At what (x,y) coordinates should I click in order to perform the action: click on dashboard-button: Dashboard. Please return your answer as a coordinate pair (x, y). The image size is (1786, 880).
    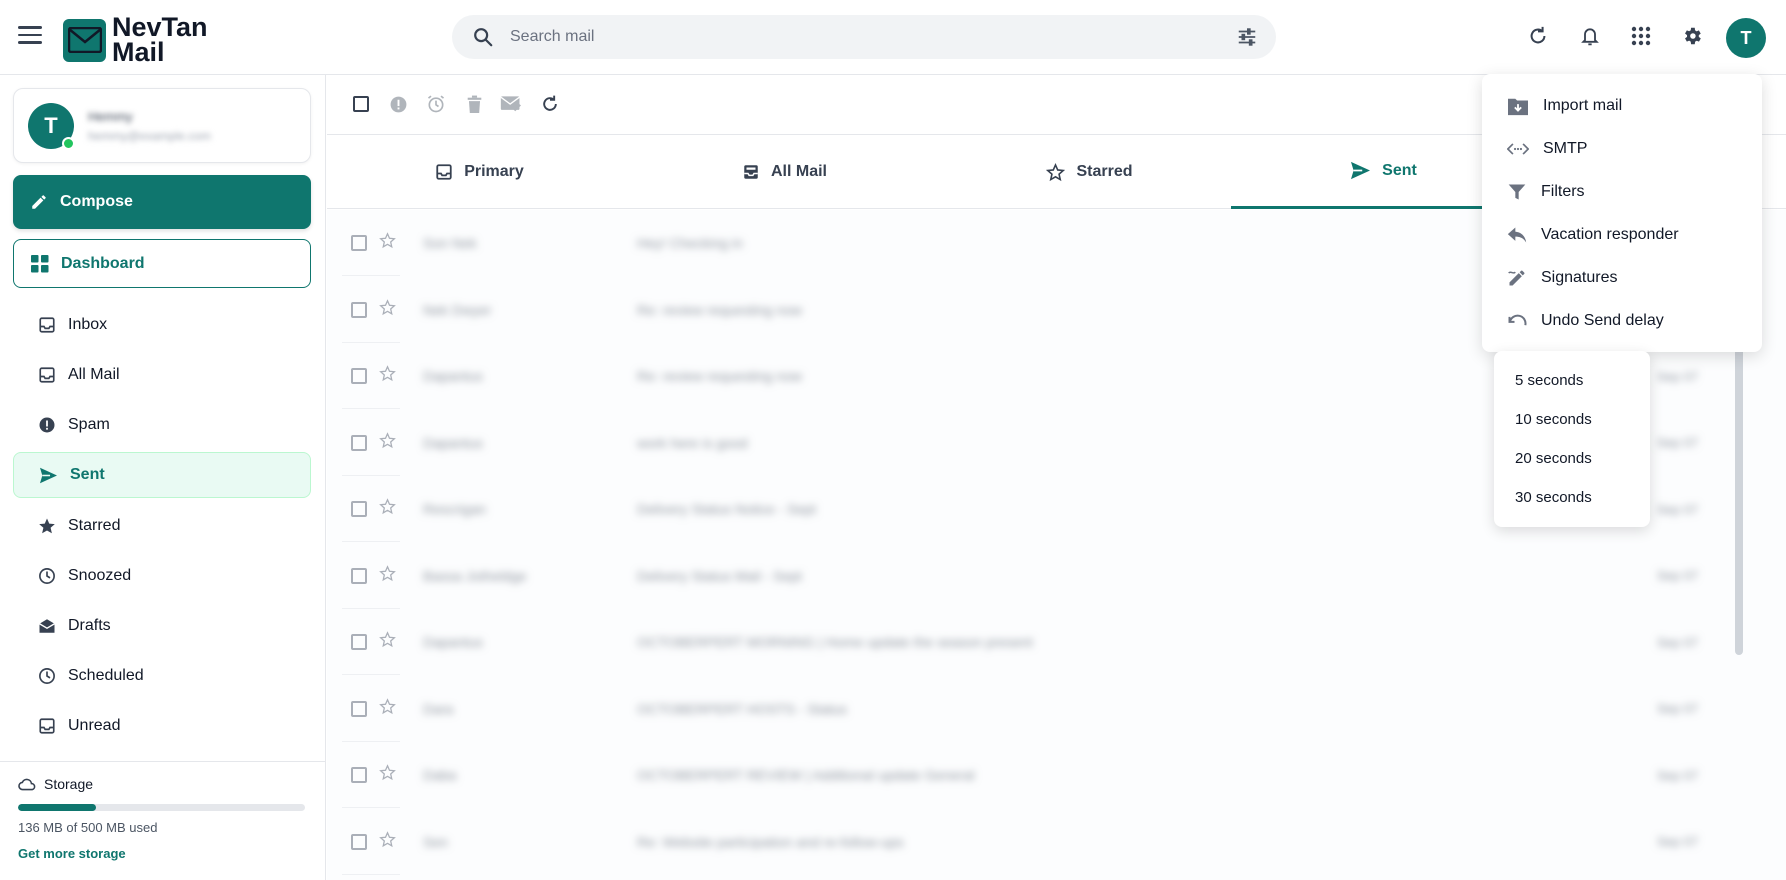
    Looking at the image, I should click on (162, 263).